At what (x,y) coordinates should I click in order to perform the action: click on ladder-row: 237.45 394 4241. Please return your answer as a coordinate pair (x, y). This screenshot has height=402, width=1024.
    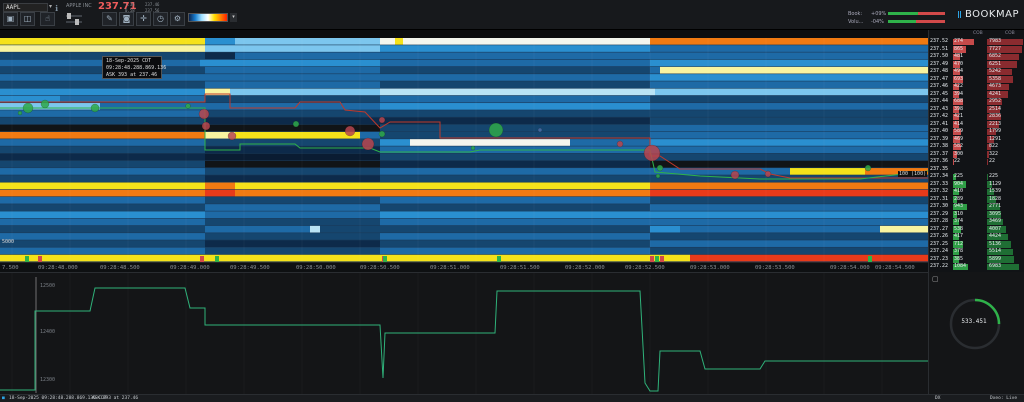
    Looking at the image, I should click on (976, 95).